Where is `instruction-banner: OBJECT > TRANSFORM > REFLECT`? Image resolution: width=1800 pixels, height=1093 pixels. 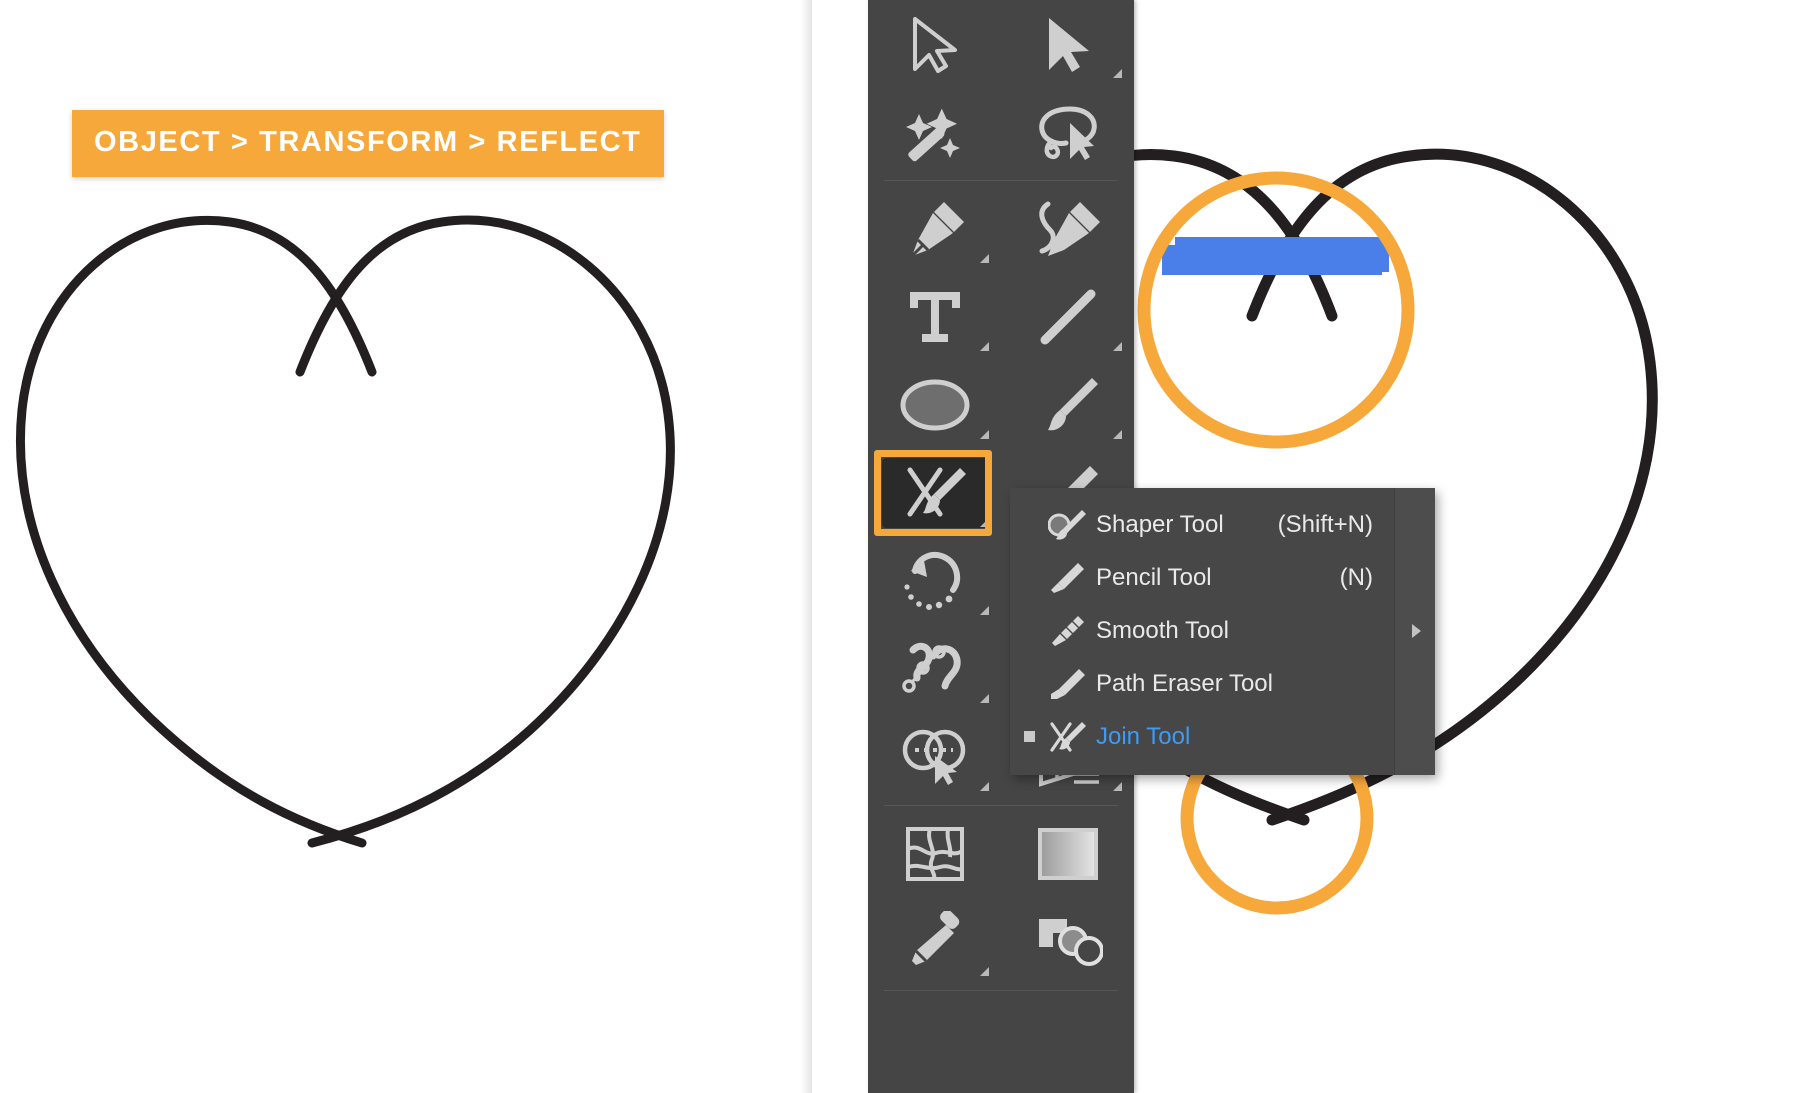 instruction-banner: OBJECT > TRANSFORM > REFLECT is located at coordinates (368, 143).